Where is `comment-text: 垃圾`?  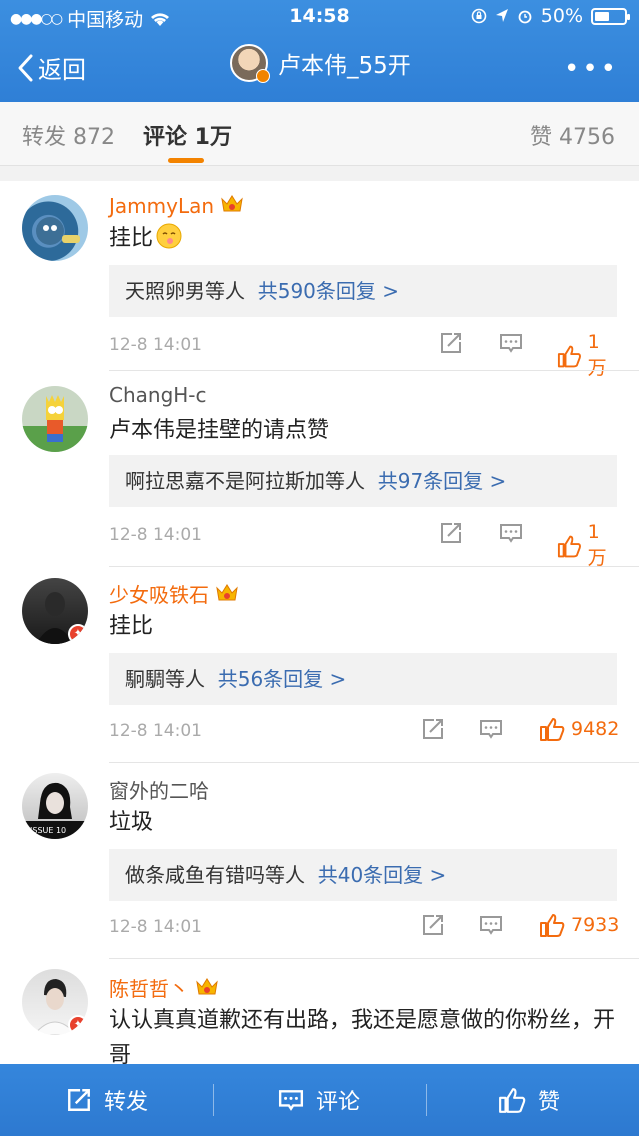 comment-text: 垃圾 is located at coordinates (131, 822).